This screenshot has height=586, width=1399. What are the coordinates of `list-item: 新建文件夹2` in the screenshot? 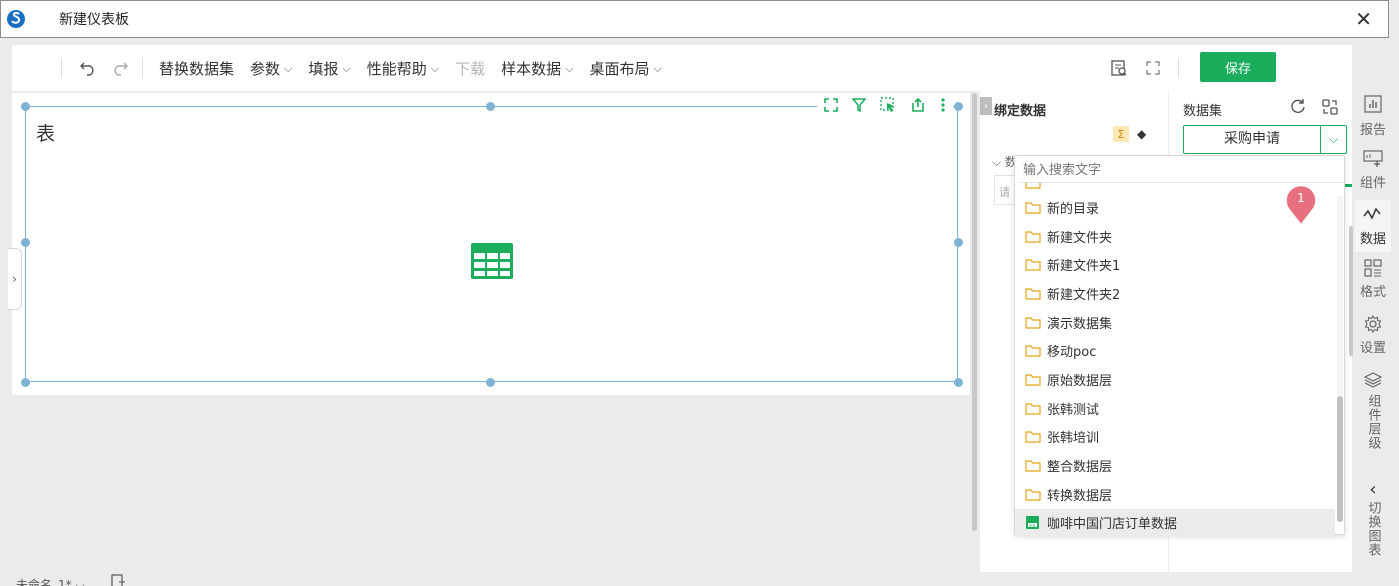 It's located at (1175, 293).